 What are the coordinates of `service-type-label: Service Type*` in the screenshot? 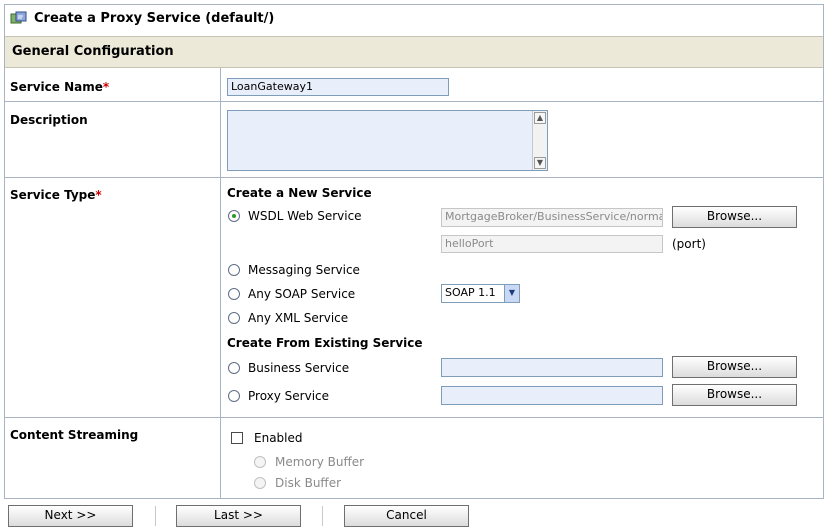 It's located at (56, 195).